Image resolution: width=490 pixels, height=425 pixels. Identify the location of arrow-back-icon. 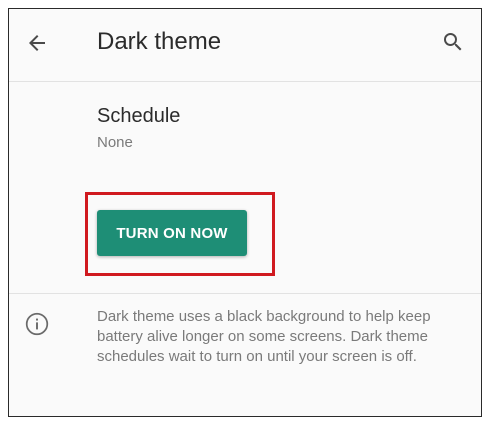
(37, 43).